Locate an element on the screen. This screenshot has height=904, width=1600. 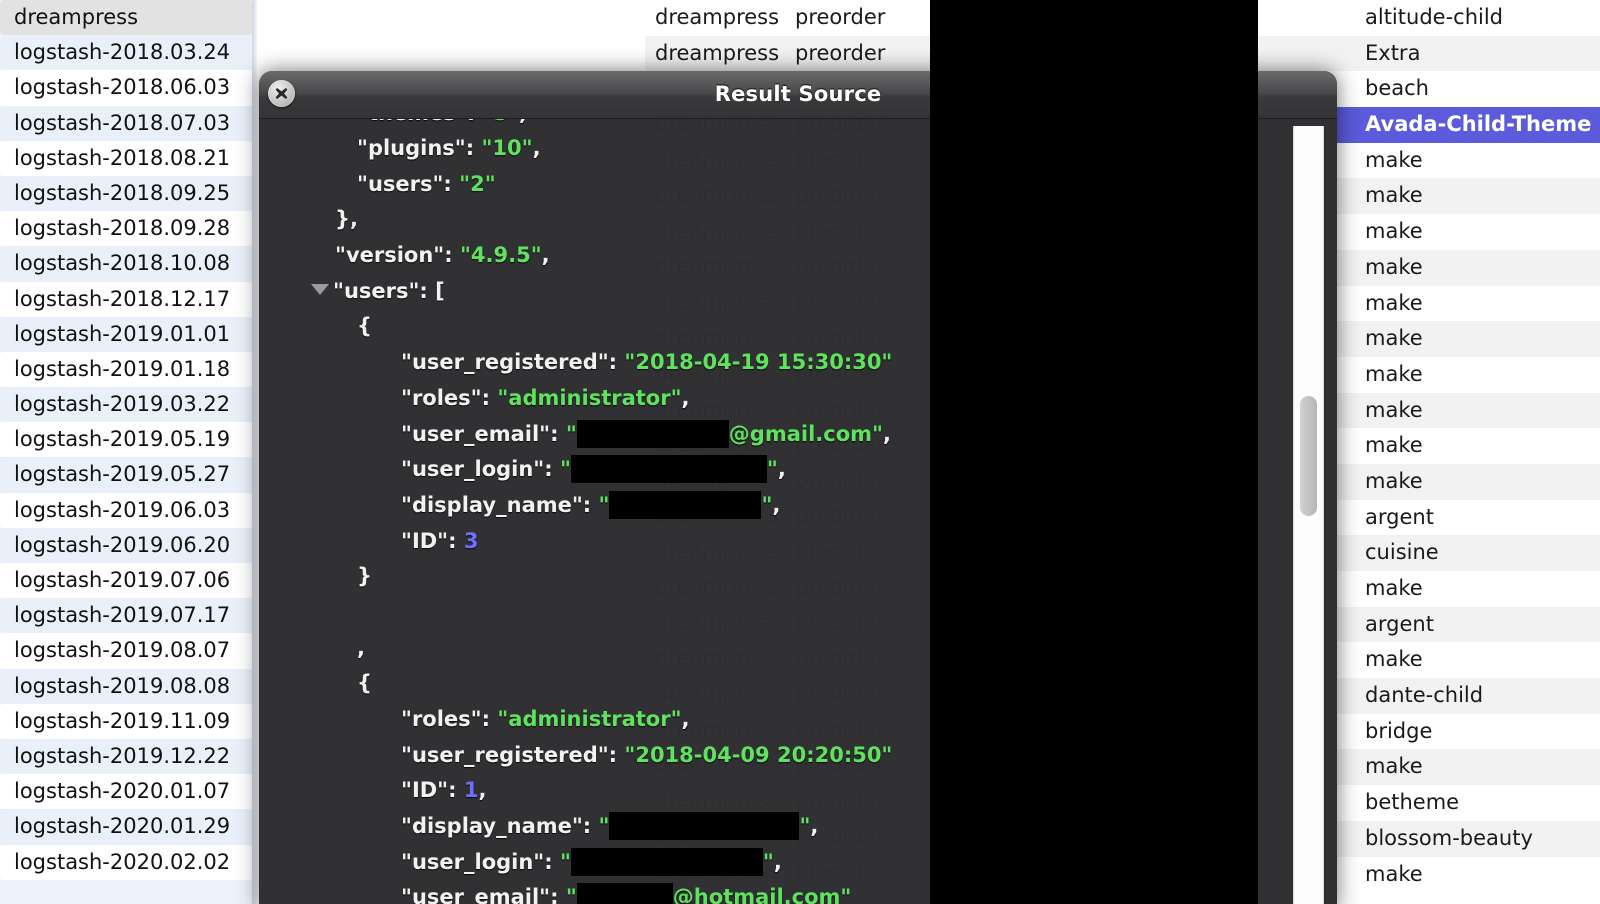
index-list-item: logstash-2019.05.19 is located at coordinates (126, 440).